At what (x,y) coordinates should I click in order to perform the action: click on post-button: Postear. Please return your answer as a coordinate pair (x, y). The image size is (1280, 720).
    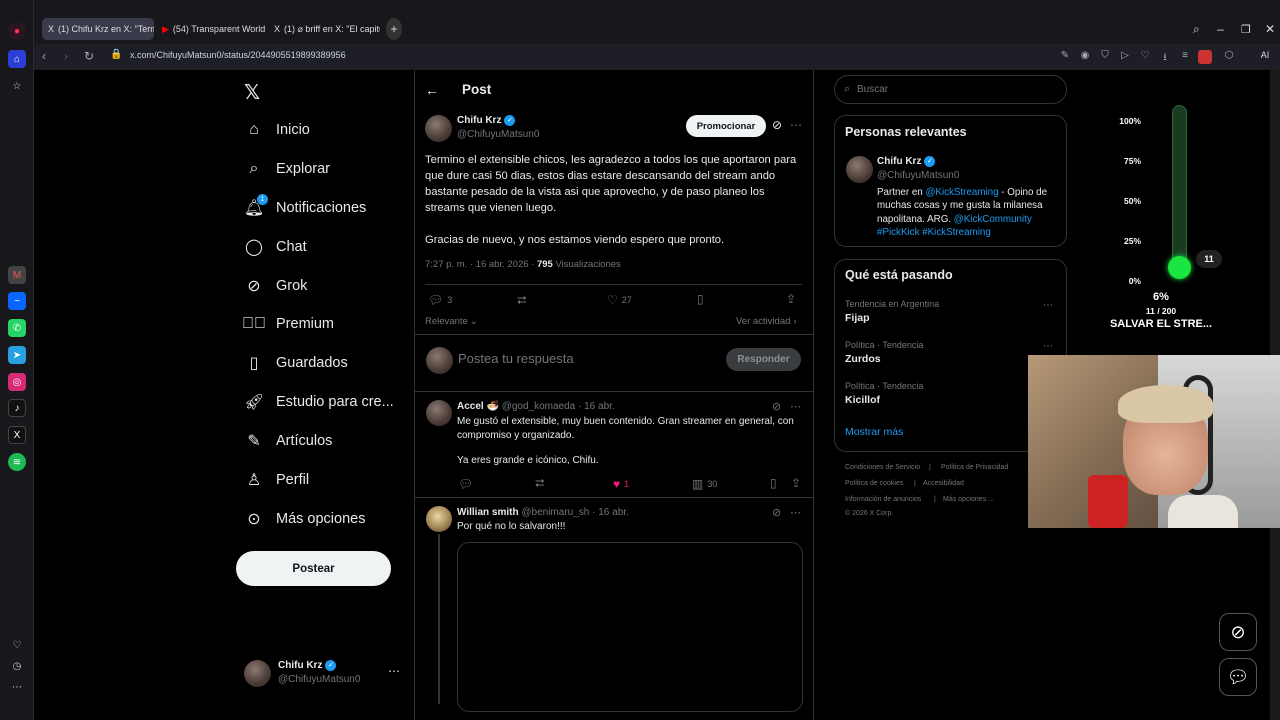
    Looking at the image, I should click on (313, 568).